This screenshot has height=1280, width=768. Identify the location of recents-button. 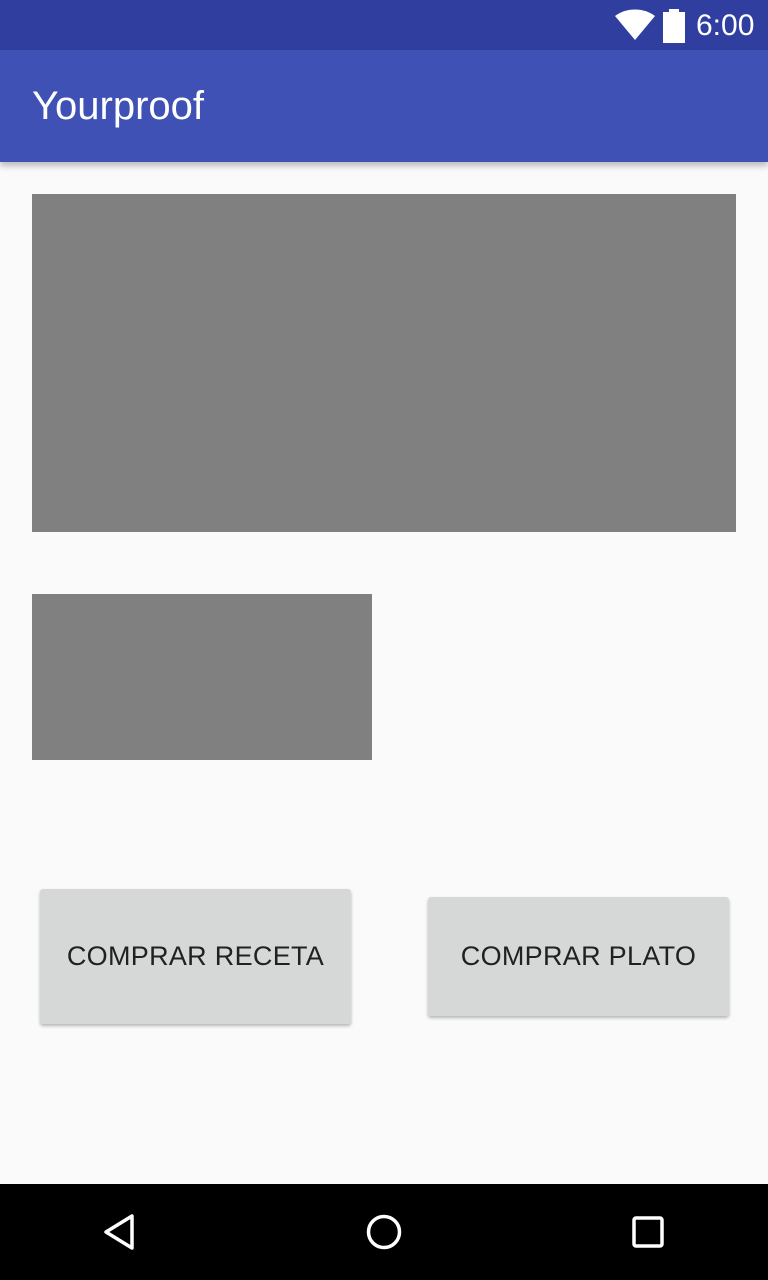
(648, 1232).